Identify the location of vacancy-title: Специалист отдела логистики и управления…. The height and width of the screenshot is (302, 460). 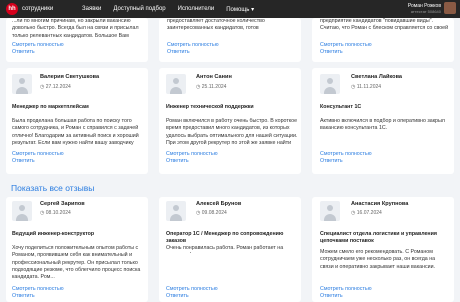
(378, 237).